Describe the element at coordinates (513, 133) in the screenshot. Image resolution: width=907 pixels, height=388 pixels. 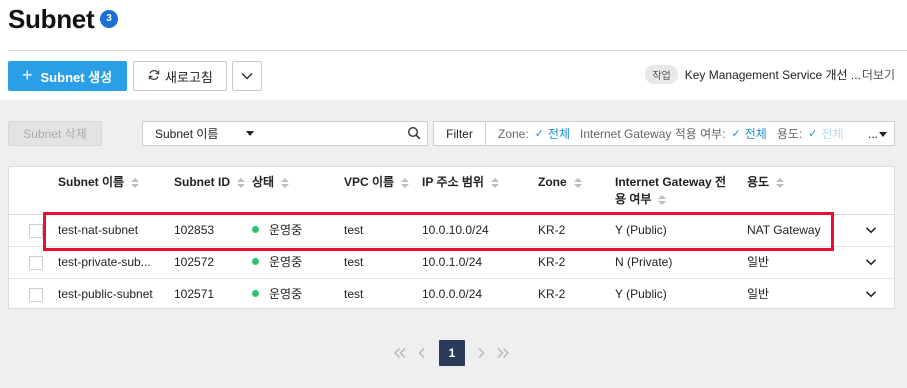
I see `filter-zone-label: Zone:` at that location.